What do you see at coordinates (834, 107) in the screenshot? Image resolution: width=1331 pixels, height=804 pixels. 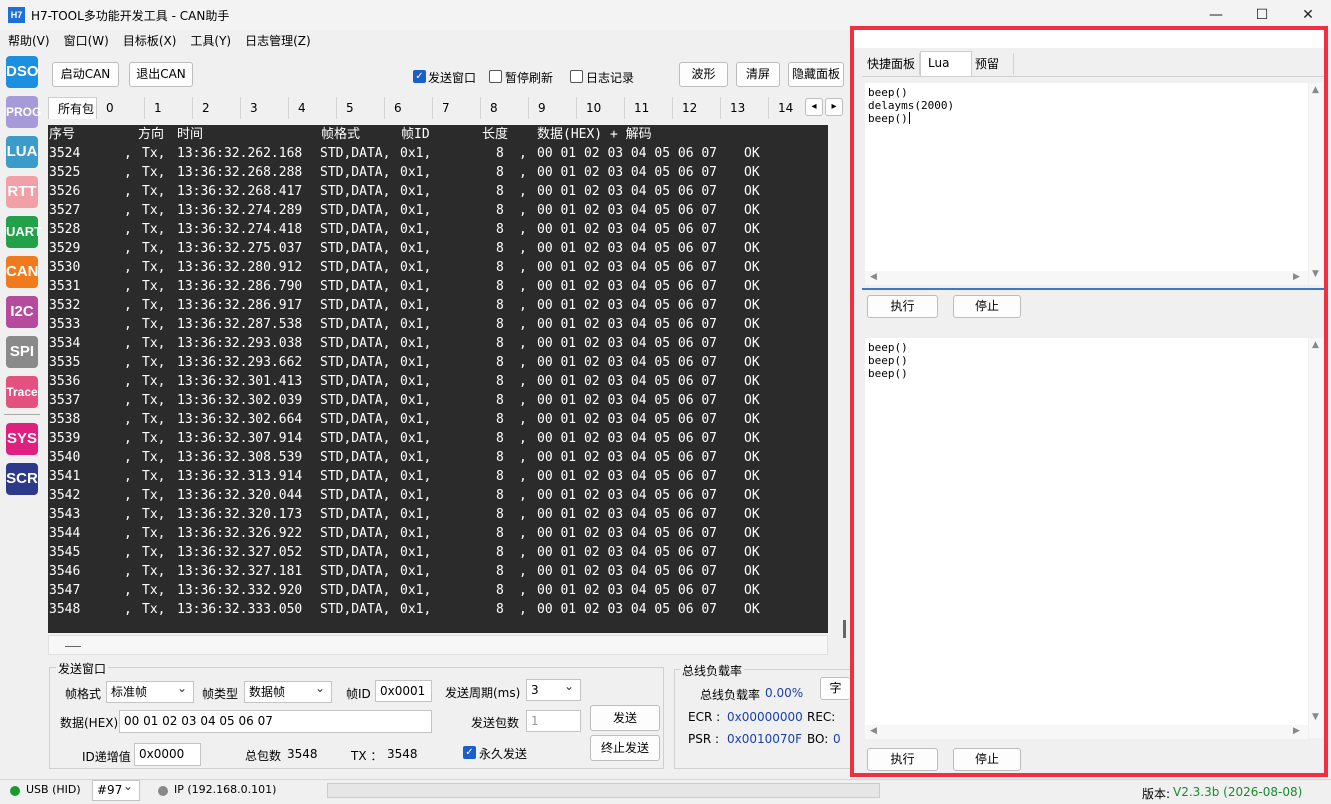 I see `tabs-scroll-right-icon: ▸` at bounding box center [834, 107].